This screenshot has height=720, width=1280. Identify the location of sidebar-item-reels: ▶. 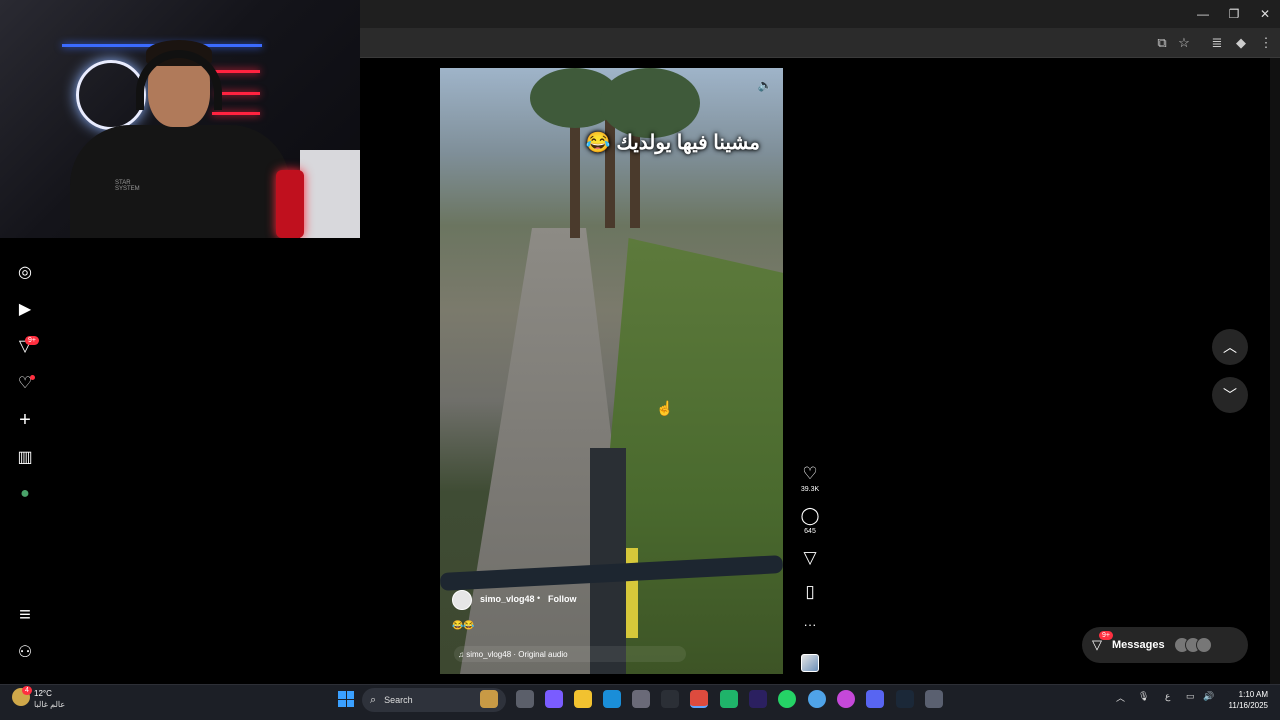
(25, 309).